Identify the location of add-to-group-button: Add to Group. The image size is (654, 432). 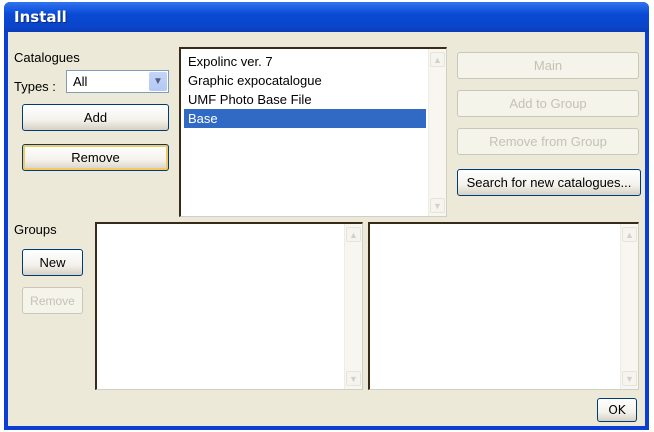
(548, 103).